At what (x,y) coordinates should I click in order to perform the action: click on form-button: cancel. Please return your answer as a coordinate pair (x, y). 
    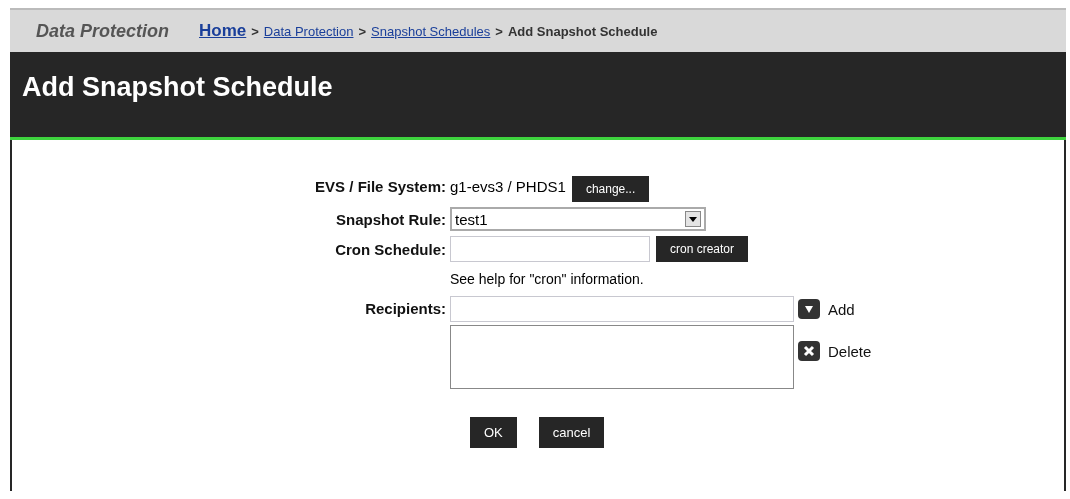
    Looking at the image, I should click on (571, 432).